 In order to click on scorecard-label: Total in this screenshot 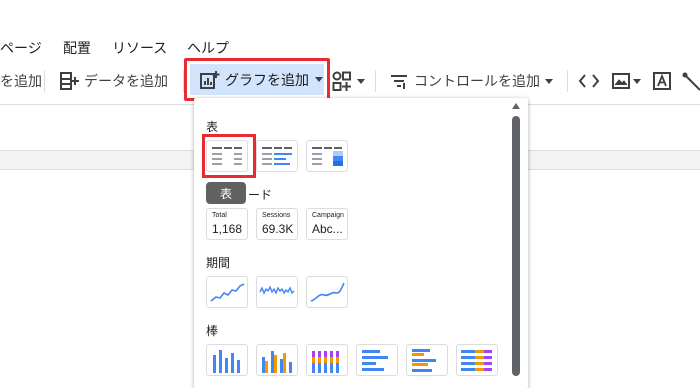, I will do `click(219, 215)`.